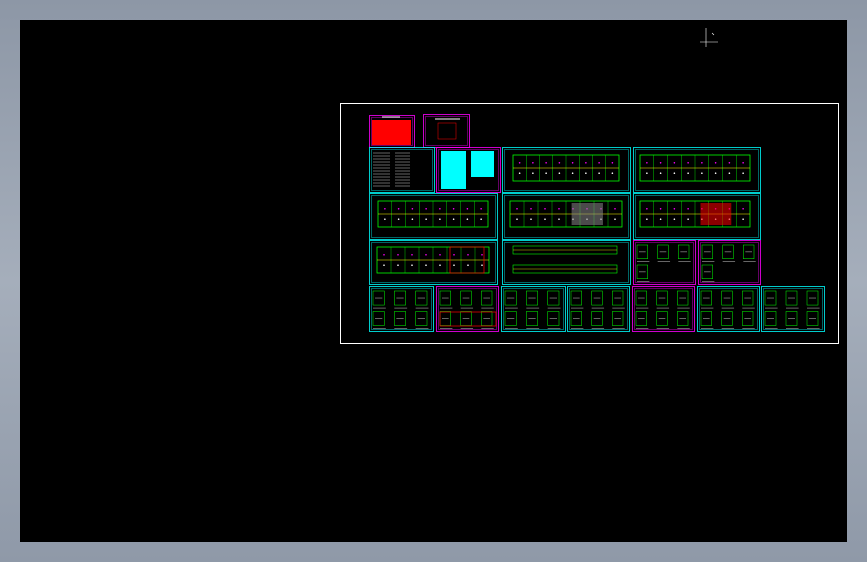  Describe the element at coordinates (709, 37) in the screenshot. I see `ucs-icon` at that location.